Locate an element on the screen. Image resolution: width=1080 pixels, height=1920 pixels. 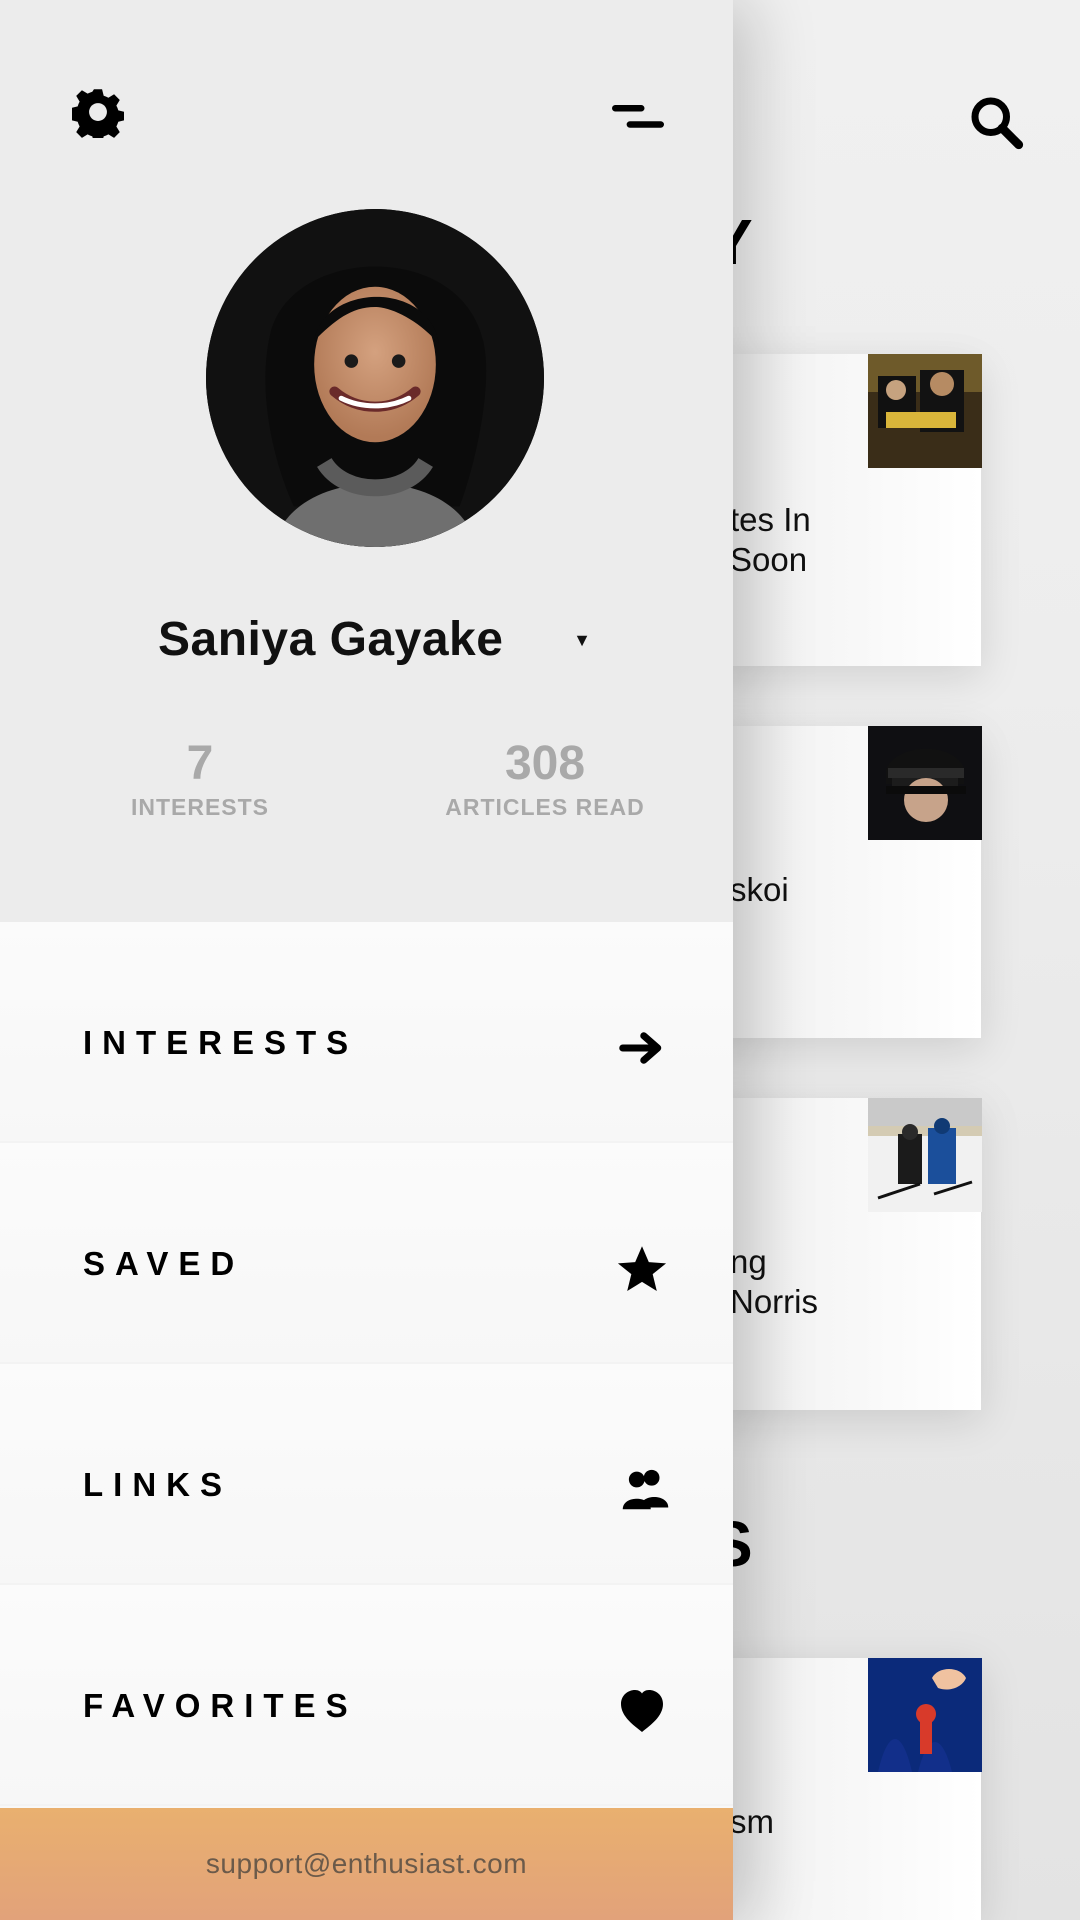
stat-interests: 7 INTERESTS is located at coordinates (200, 779).